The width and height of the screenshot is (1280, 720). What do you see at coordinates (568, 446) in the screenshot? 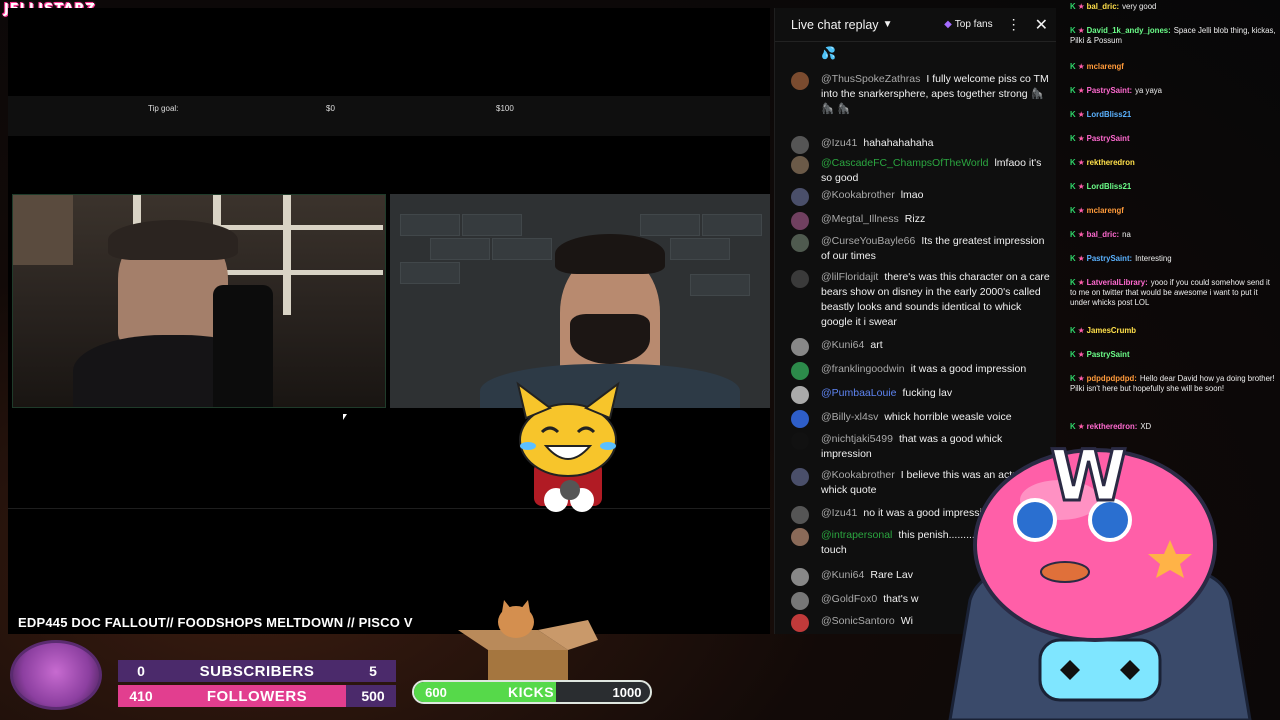
I see `cartoon-cat-sticker` at bounding box center [568, 446].